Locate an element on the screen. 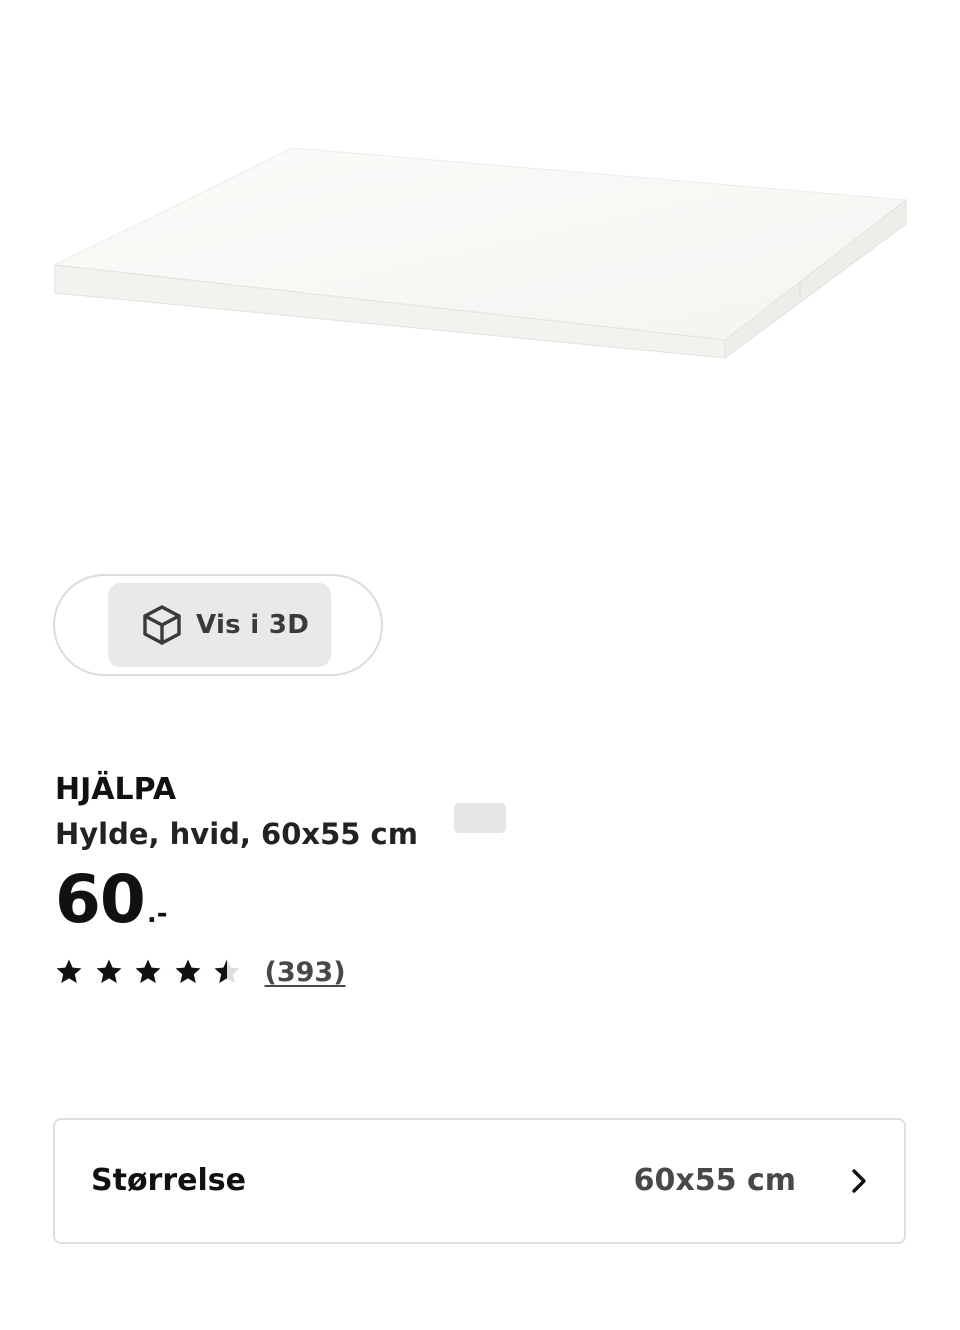  chevron-right-icon is located at coordinates (859, 1181).